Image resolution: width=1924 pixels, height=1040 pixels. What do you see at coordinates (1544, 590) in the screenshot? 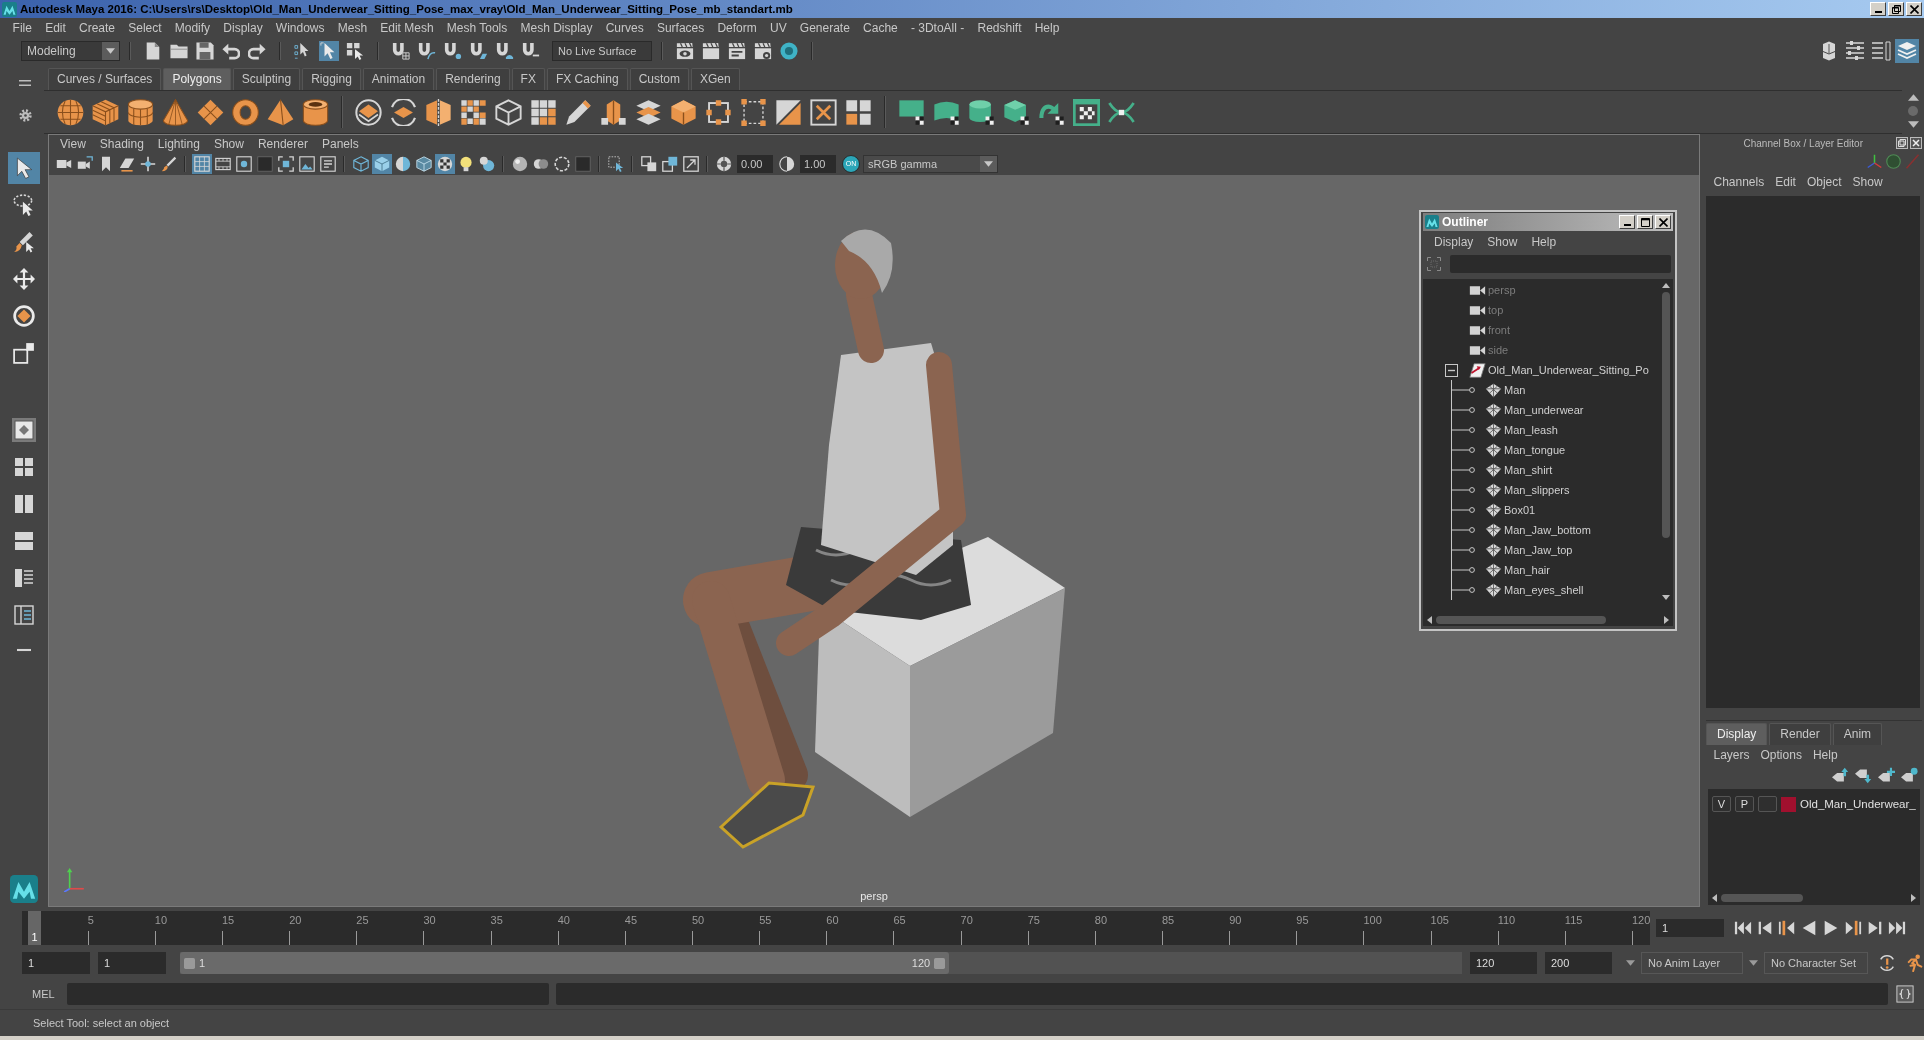
I see `outliner-item: Man_eyes_shell` at bounding box center [1544, 590].